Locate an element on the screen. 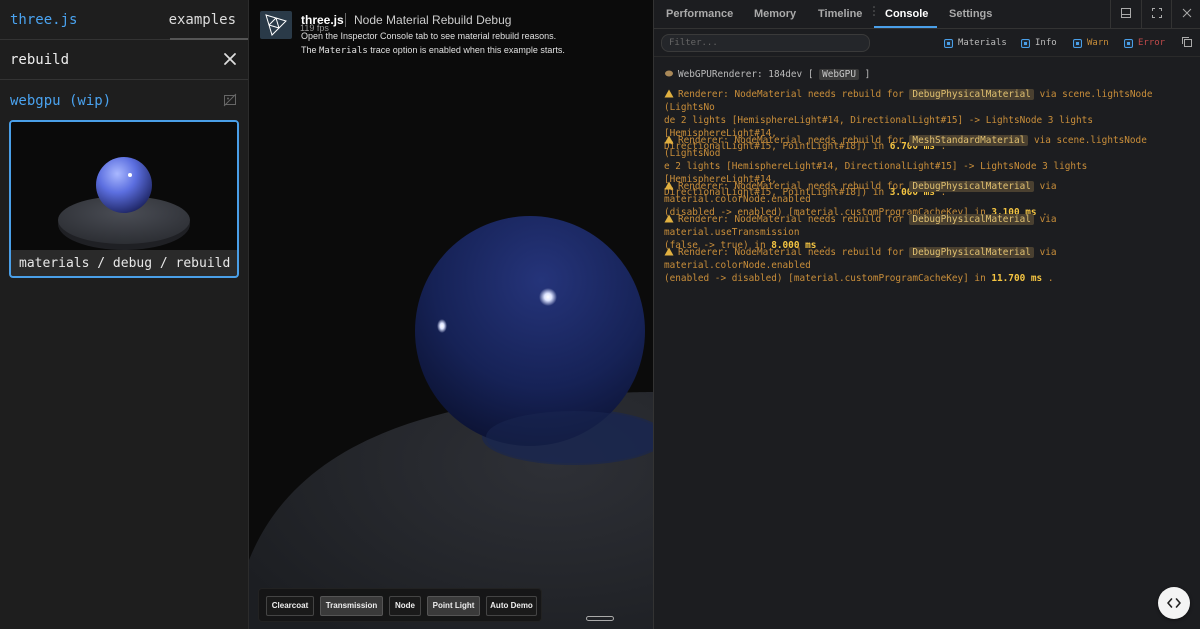 The width and height of the screenshot is (1200, 629). hide-thumbnails-icon is located at coordinates (230, 100).